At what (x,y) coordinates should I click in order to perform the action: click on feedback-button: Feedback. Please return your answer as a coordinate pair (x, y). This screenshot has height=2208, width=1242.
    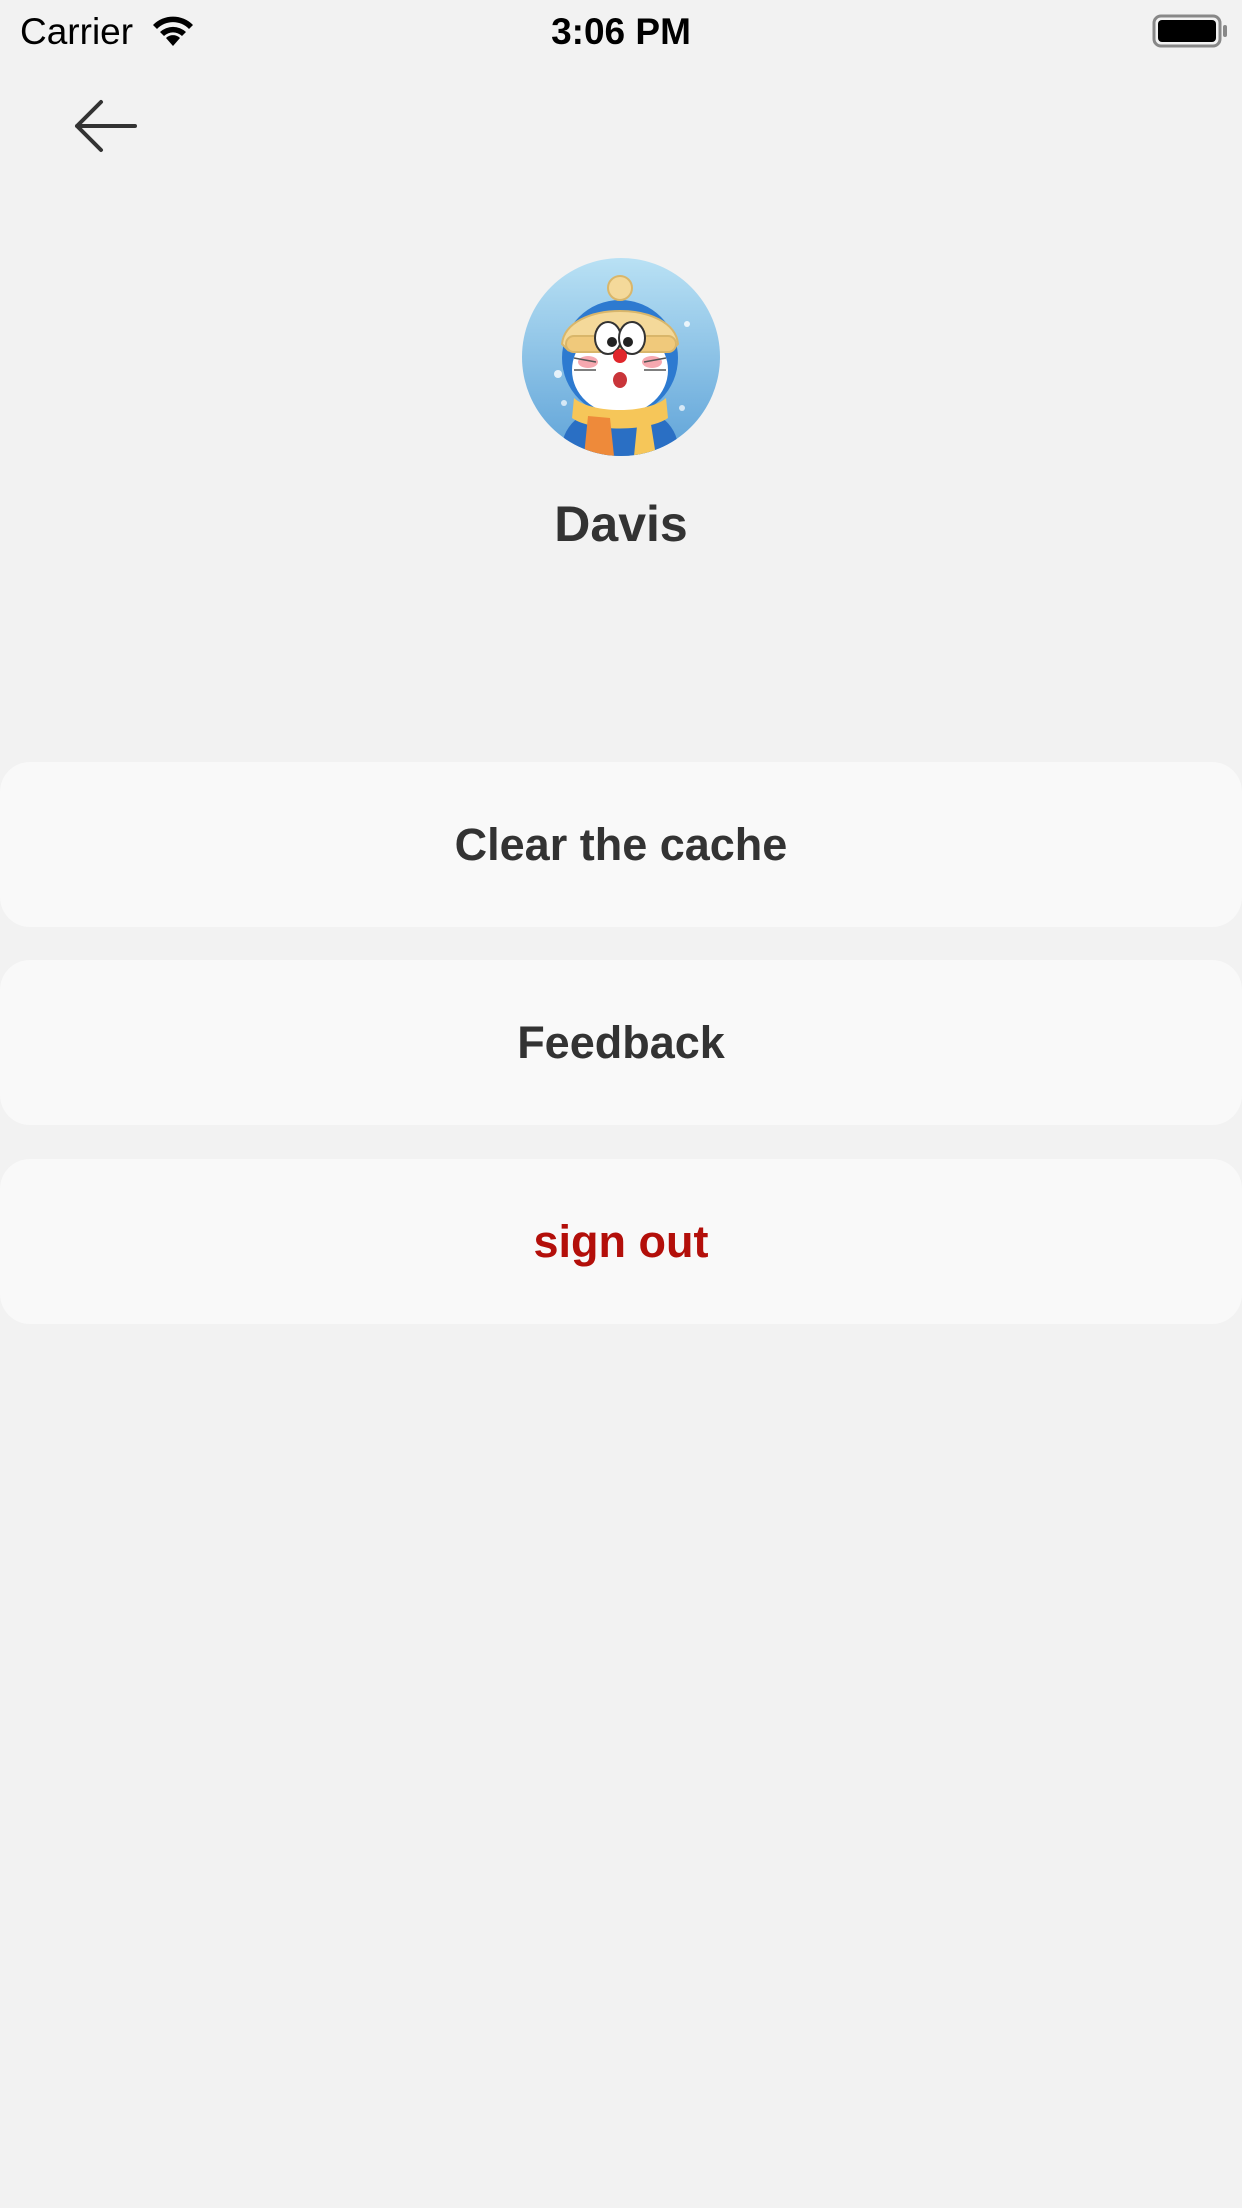
    Looking at the image, I should click on (621, 1042).